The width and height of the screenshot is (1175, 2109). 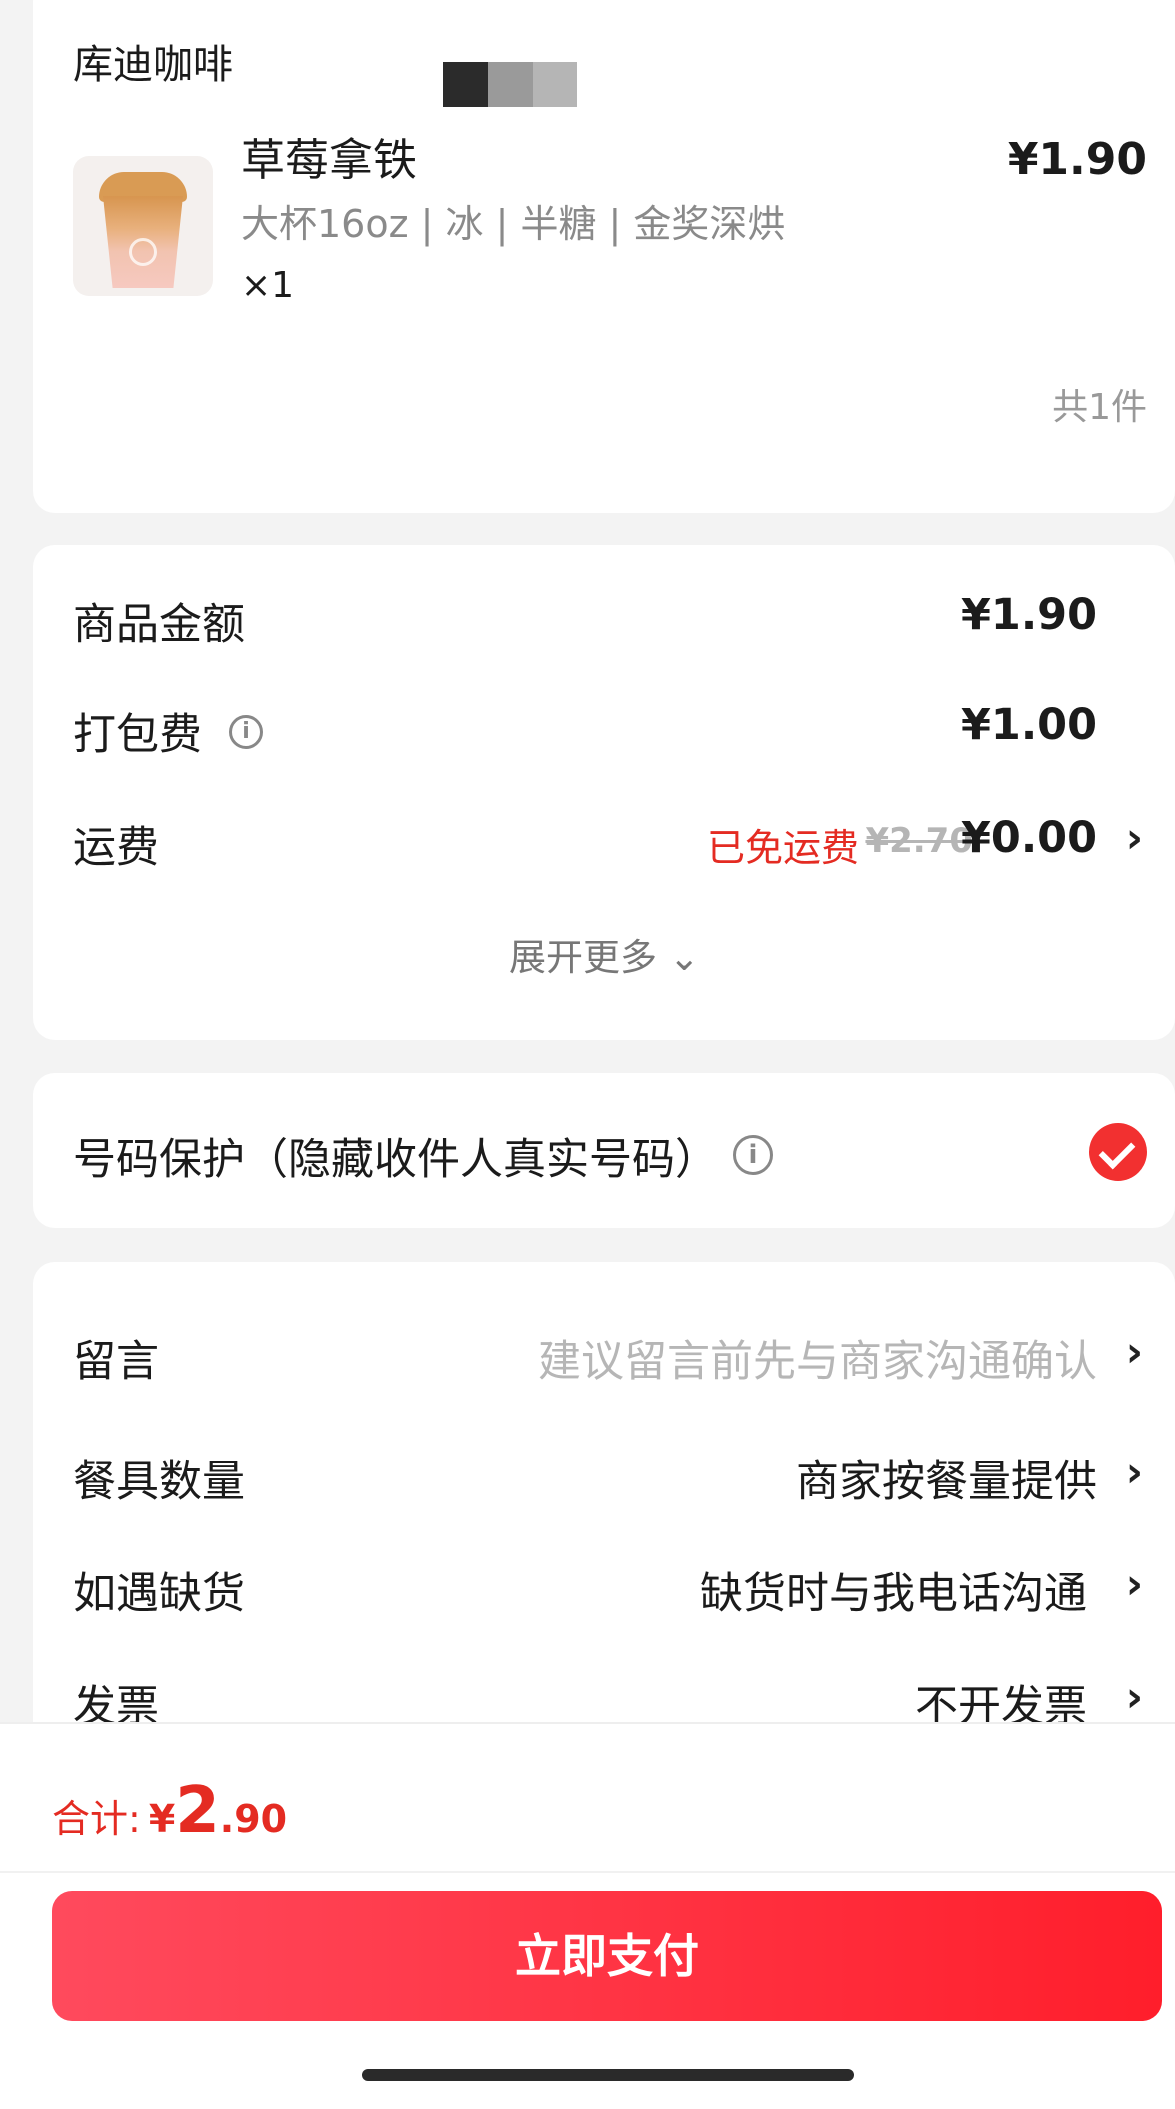 I want to click on product-quantity: ×1, so click(x=268, y=285).